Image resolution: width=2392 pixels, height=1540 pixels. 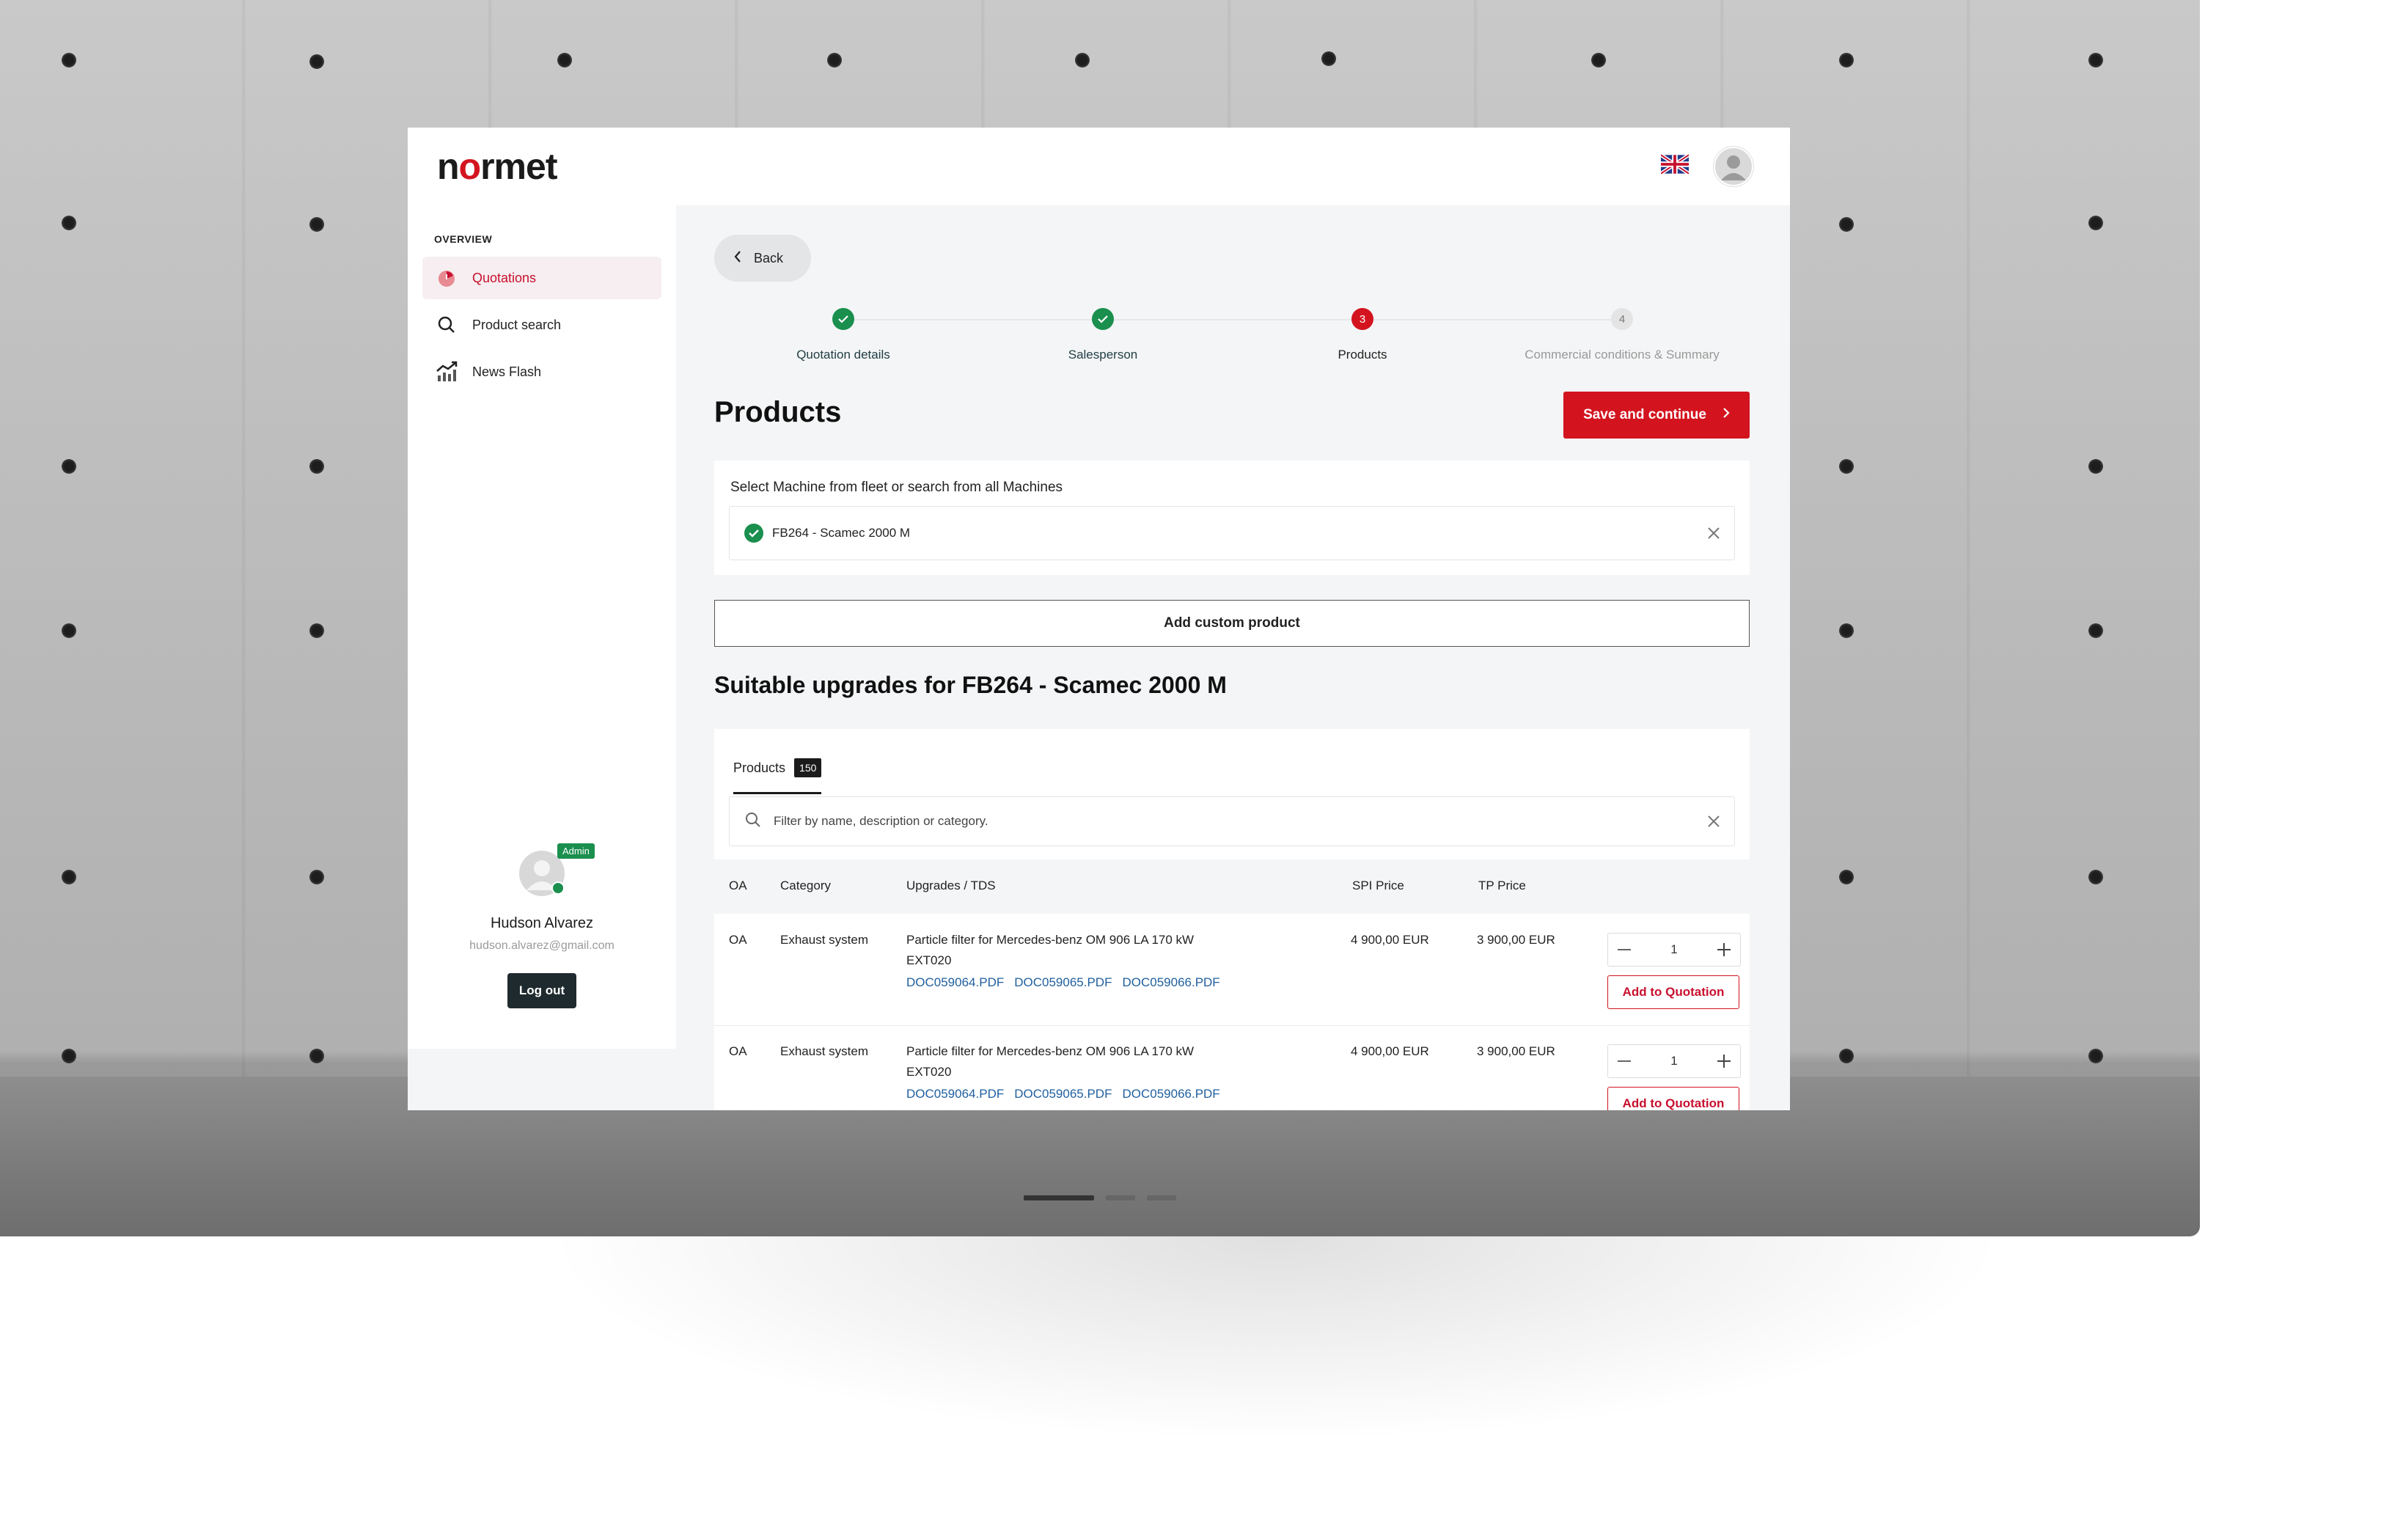 I want to click on carousel-dot-active, so click(x=1059, y=1197).